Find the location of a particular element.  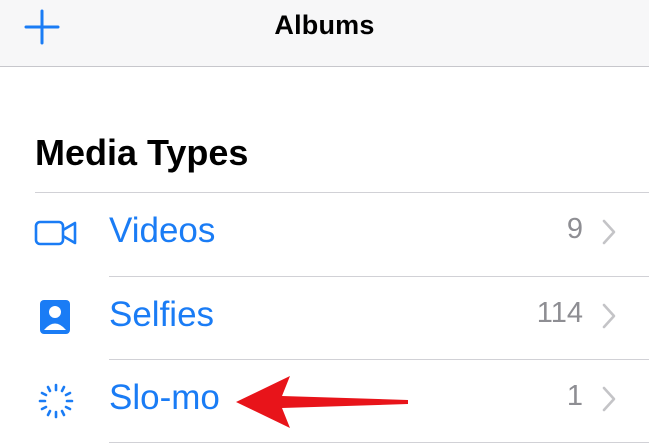

list-item-count: 9 is located at coordinates (574, 229).